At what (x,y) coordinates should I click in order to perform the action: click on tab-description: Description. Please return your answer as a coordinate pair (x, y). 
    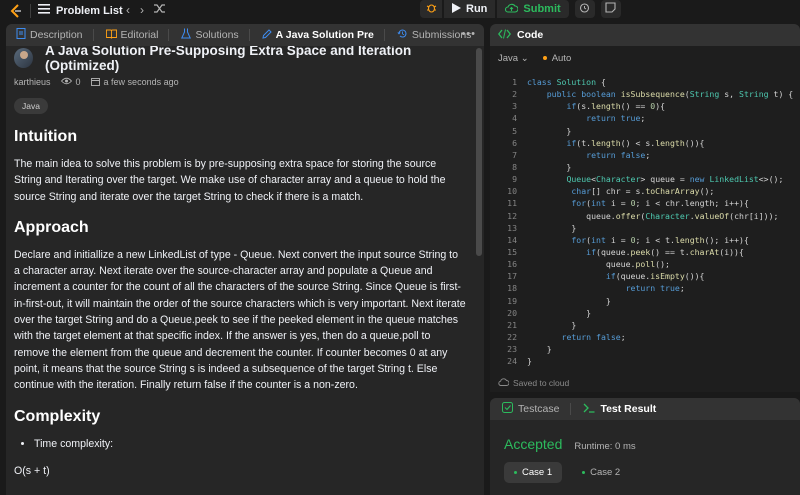
    Looking at the image, I should click on (55, 35).